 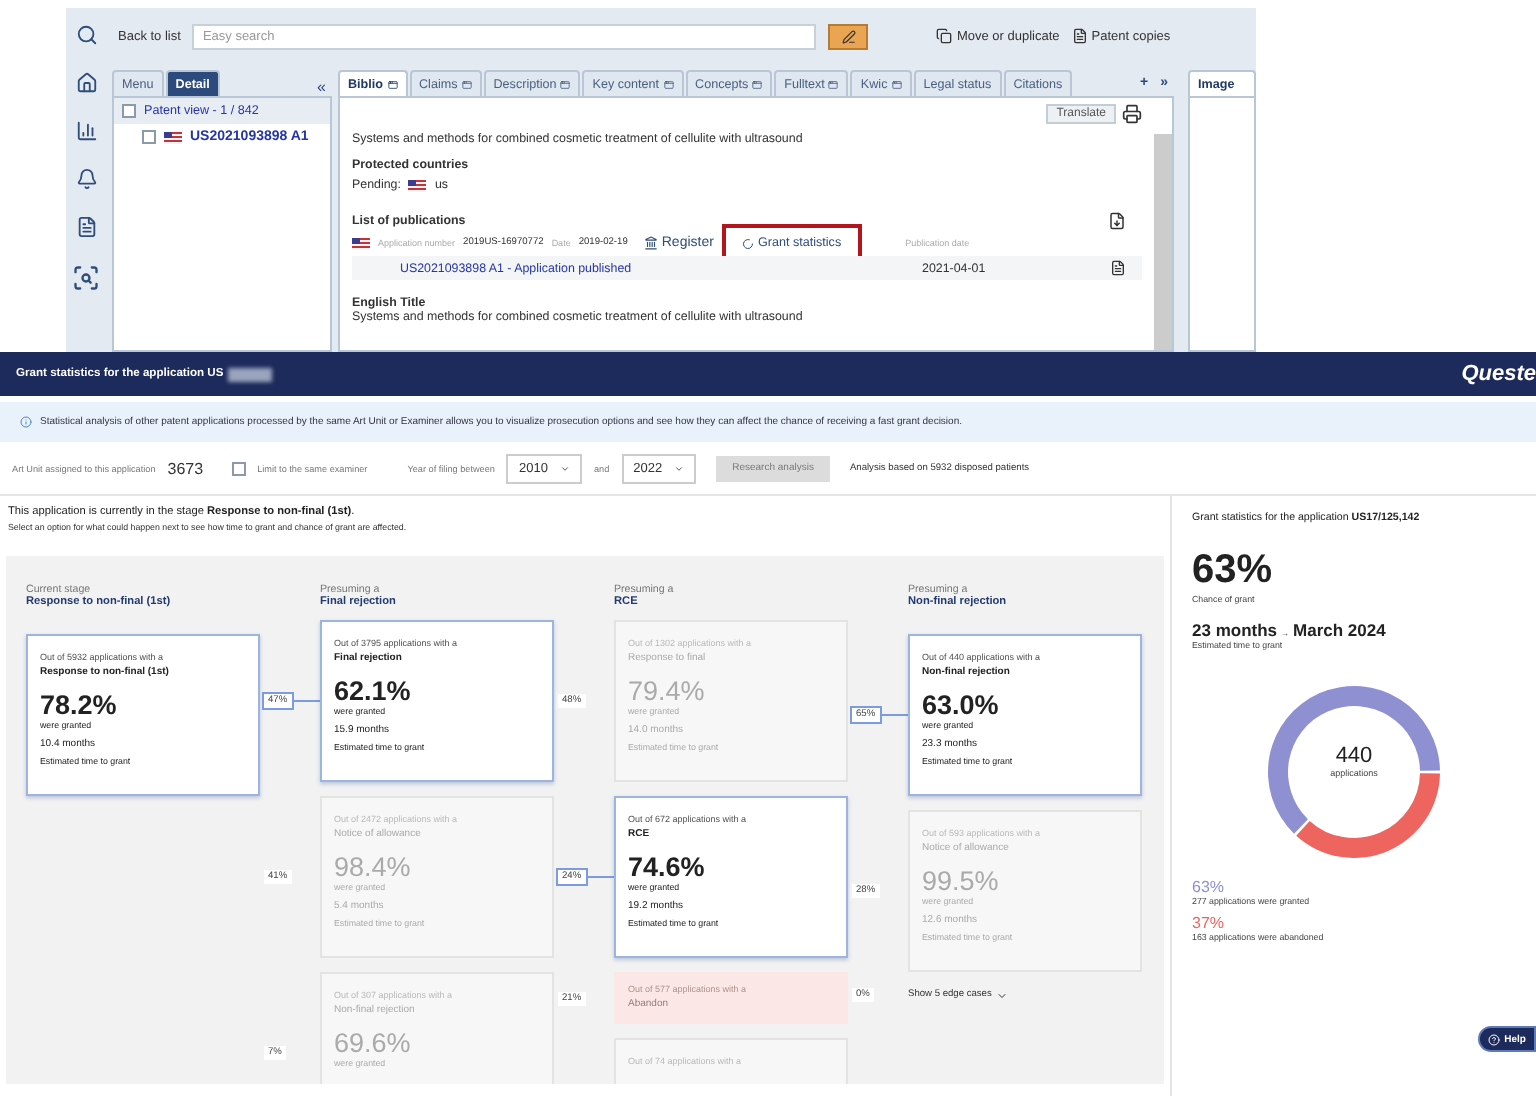 I want to click on highlight-button, so click(x=848, y=36).